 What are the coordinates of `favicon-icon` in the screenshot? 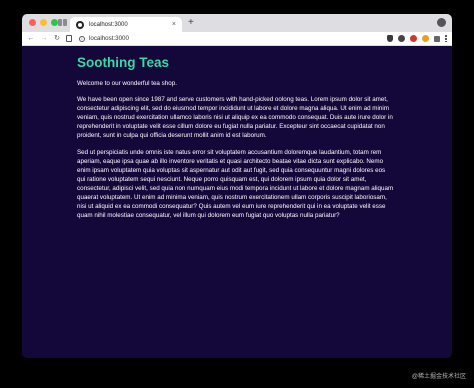 It's located at (80, 24).